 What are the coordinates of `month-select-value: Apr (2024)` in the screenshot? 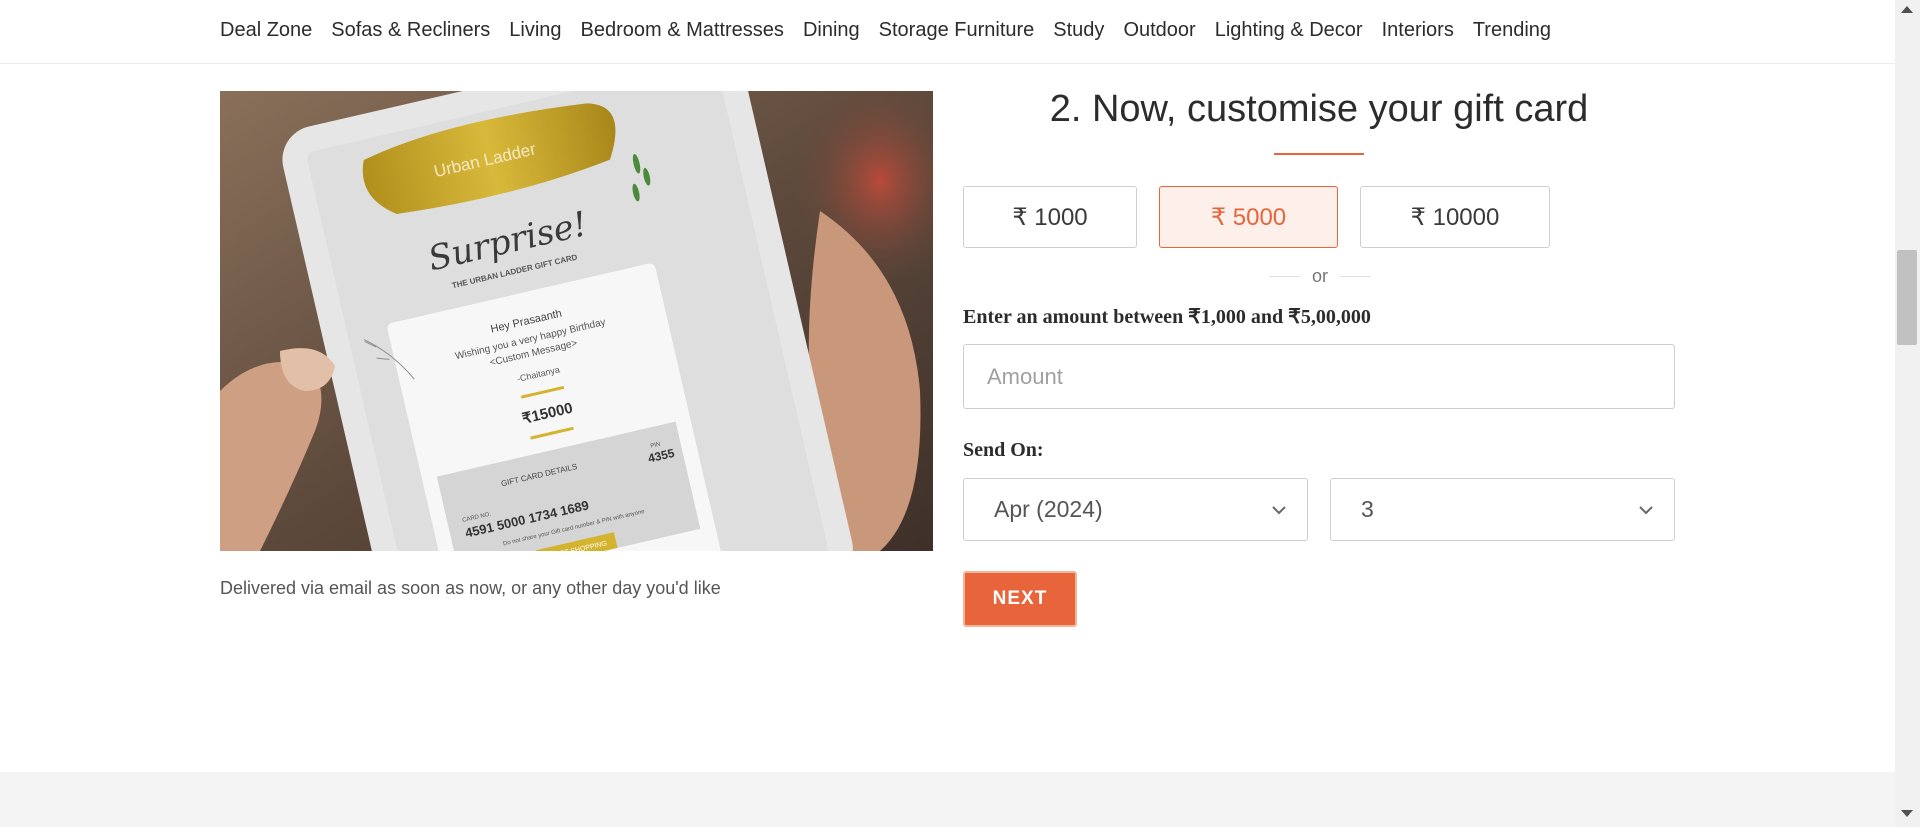 It's located at (1048, 509).